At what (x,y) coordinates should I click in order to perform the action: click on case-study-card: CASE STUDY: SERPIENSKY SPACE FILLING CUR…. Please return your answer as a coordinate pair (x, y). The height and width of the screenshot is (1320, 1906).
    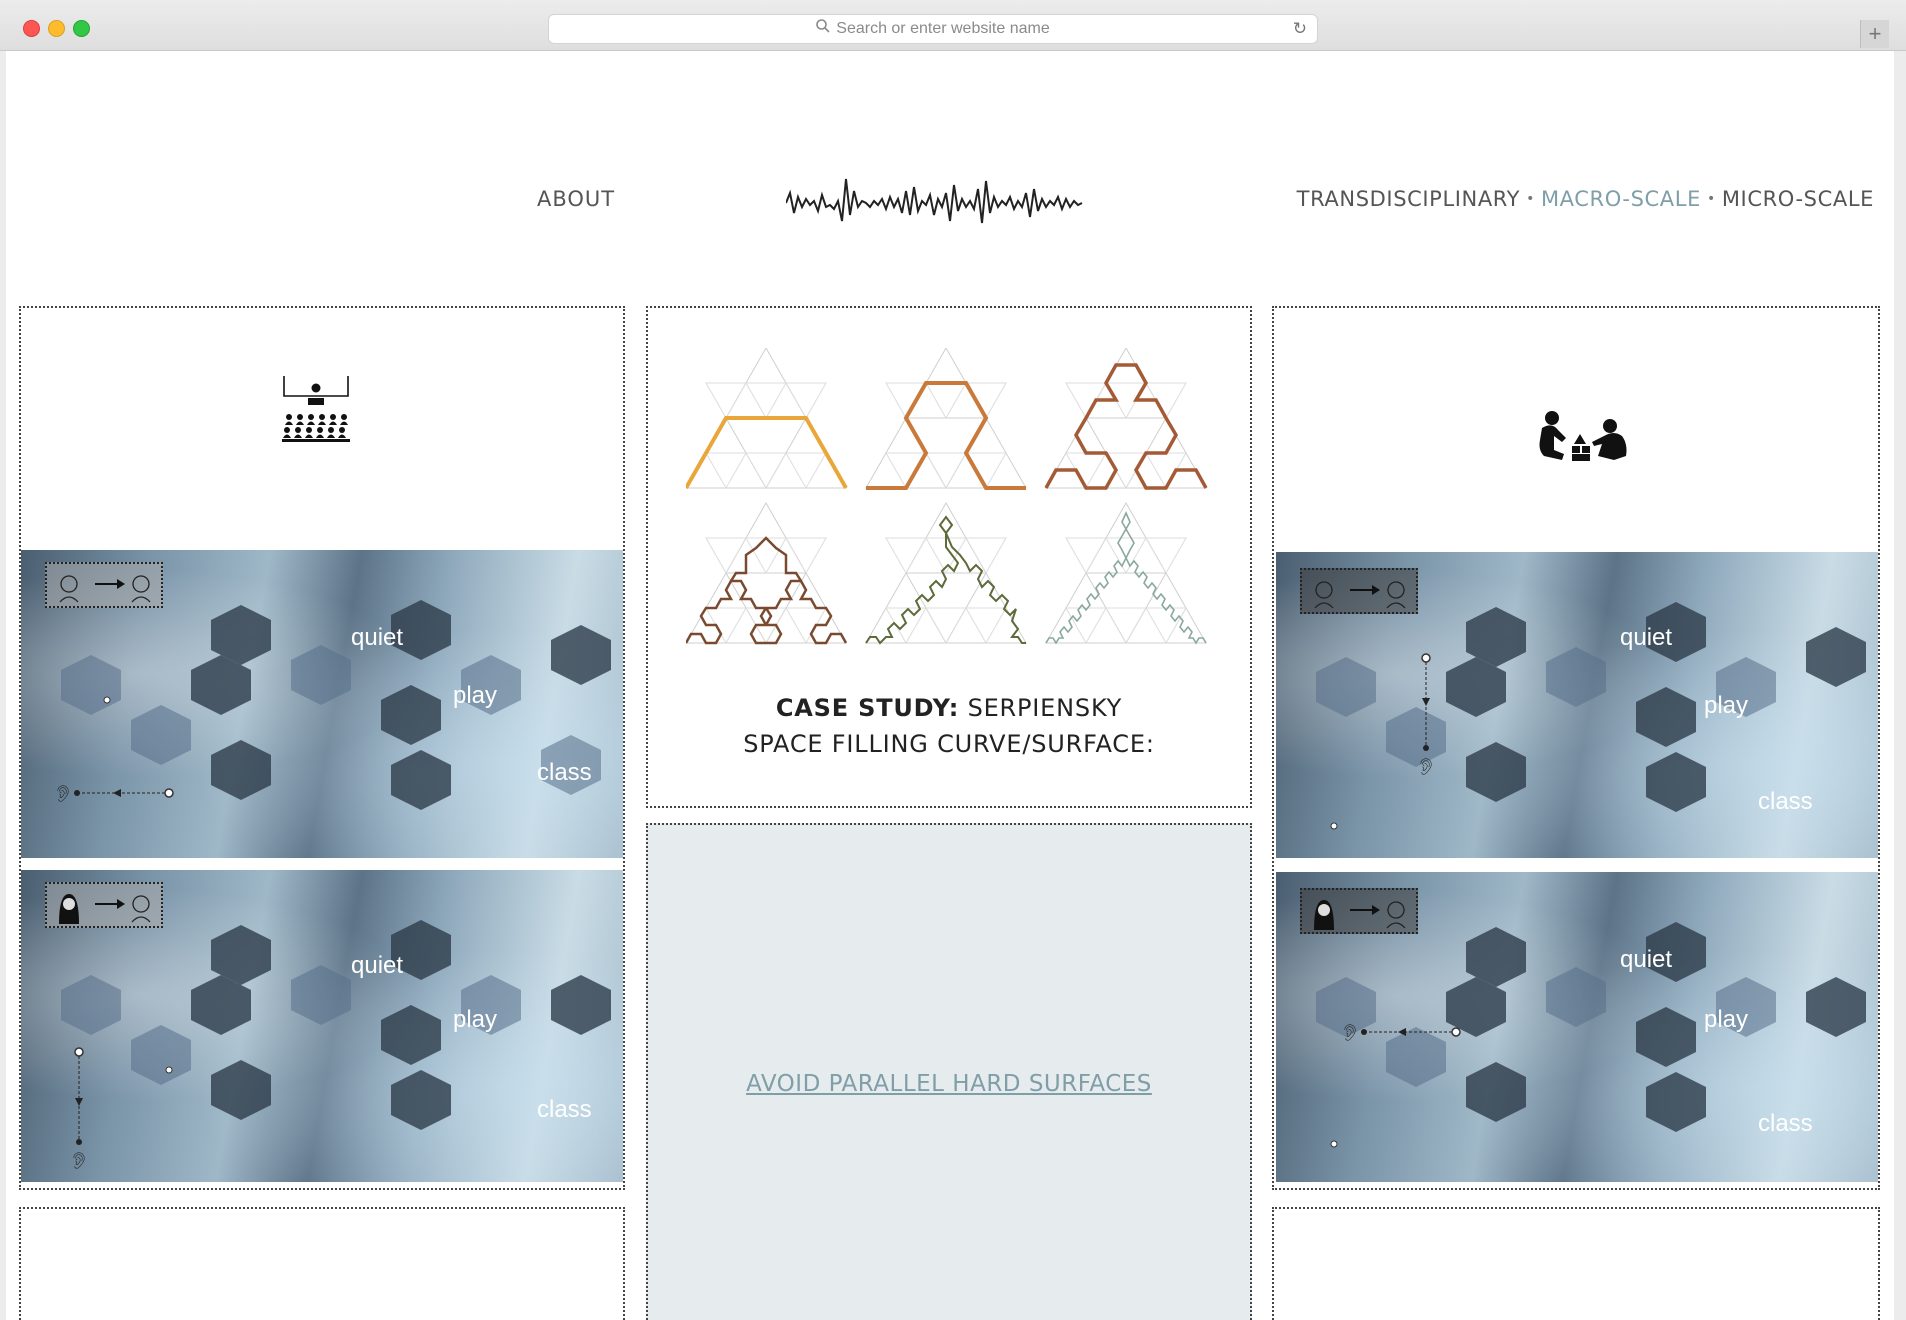
    Looking at the image, I should click on (949, 557).